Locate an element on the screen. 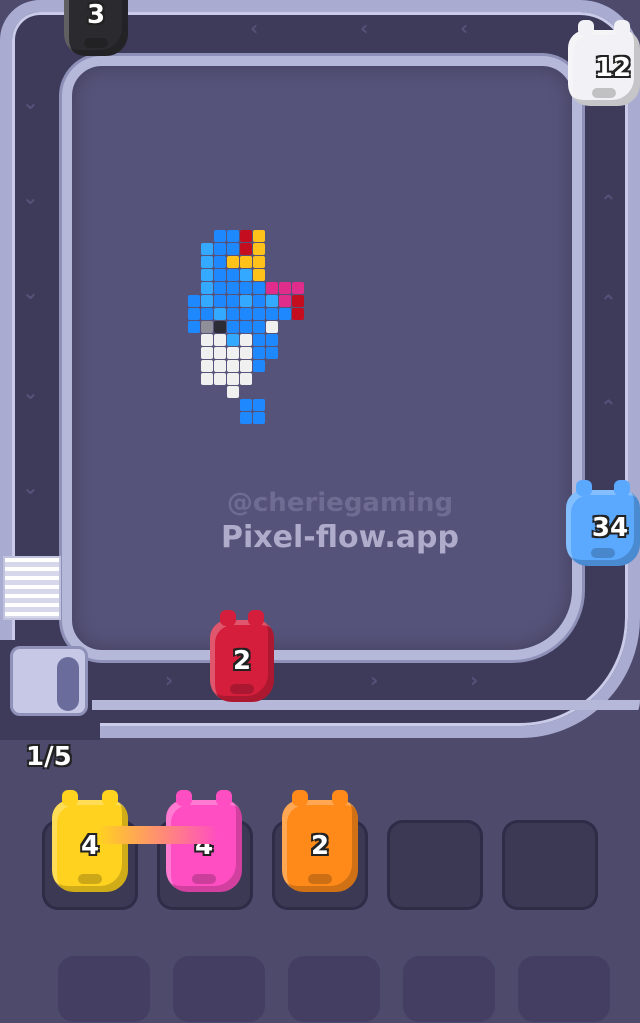  red-shooter: 2 is located at coordinates (242, 656).